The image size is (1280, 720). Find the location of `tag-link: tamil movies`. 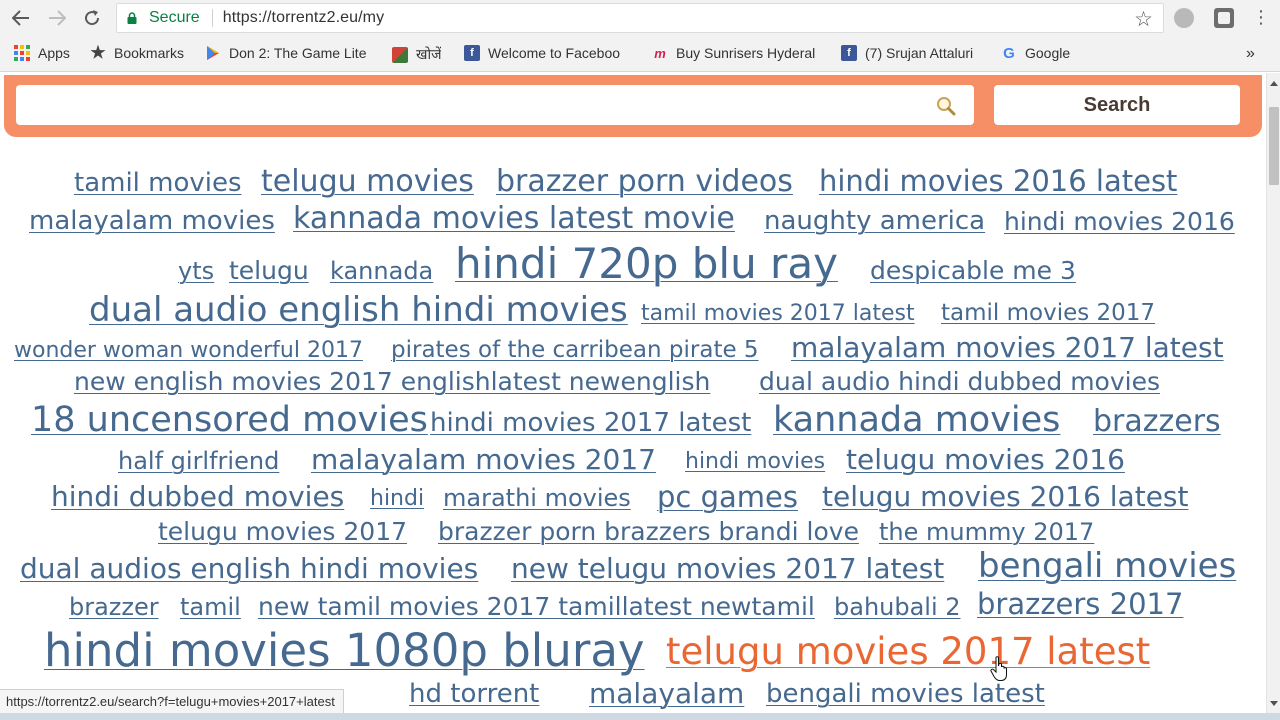

tag-link: tamil movies is located at coordinates (158, 183).